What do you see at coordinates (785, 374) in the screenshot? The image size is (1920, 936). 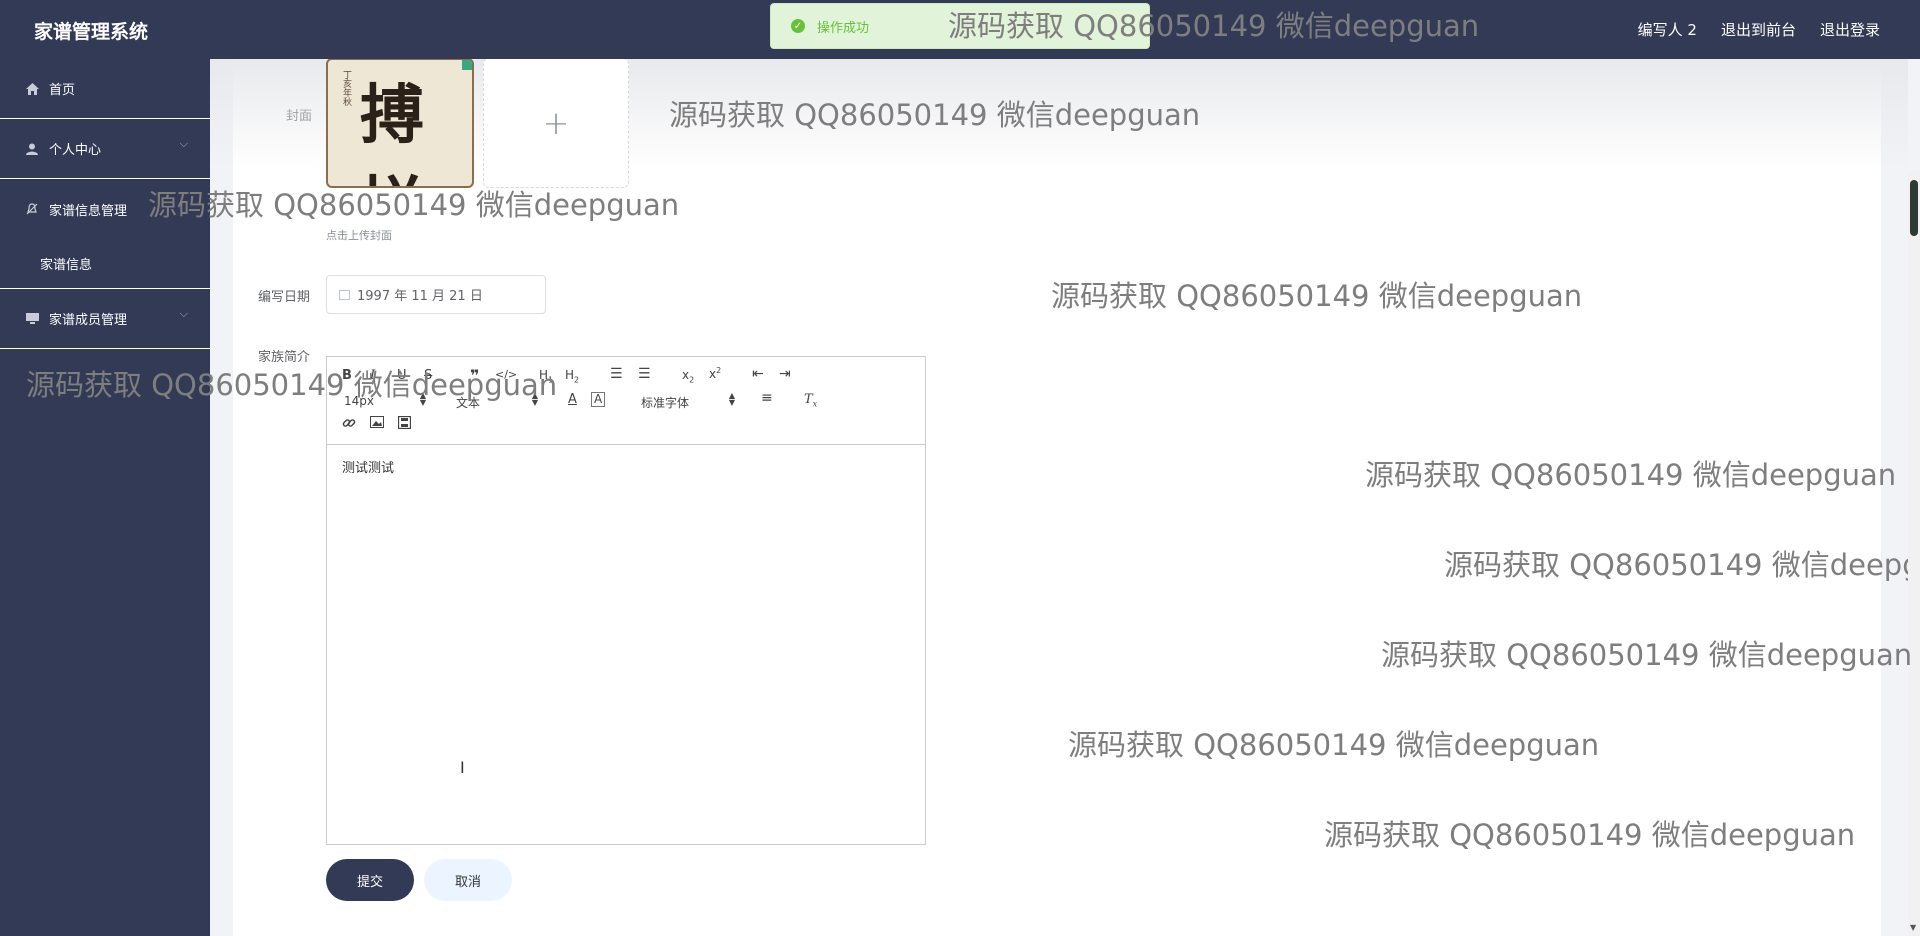 I see `indent-icon: ⇥` at bounding box center [785, 374].